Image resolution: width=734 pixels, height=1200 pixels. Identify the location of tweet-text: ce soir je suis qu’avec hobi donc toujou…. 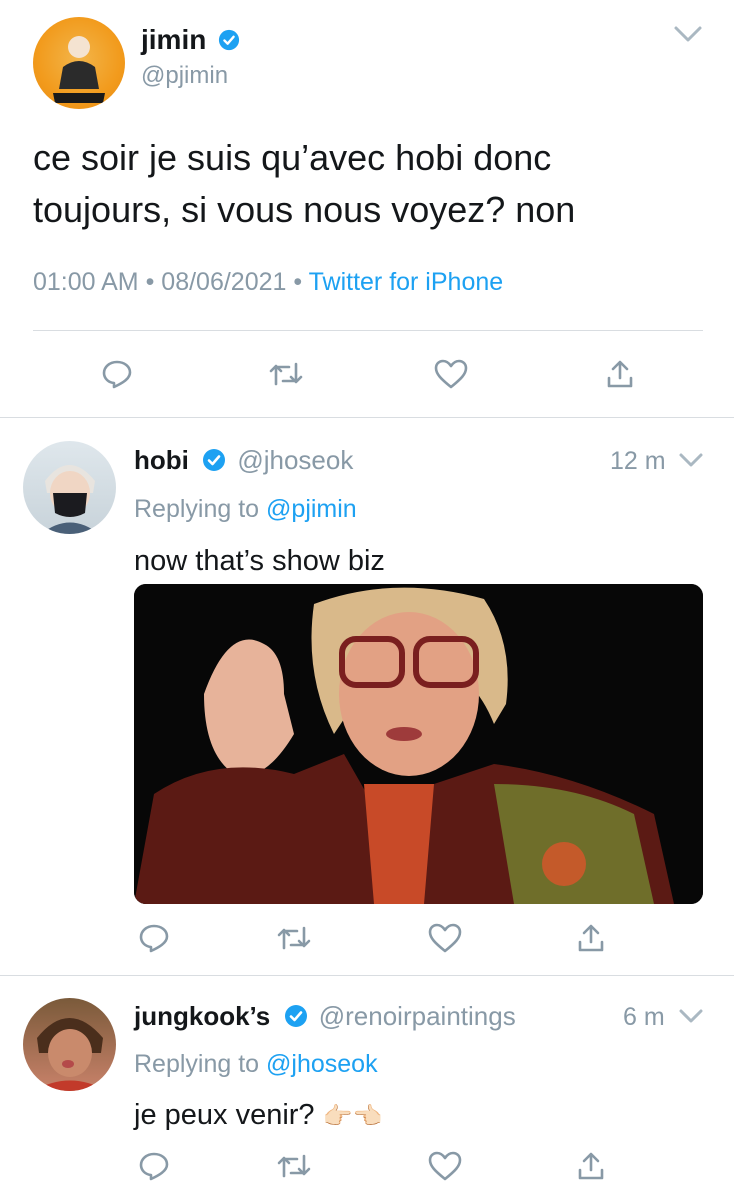
(304, 184).